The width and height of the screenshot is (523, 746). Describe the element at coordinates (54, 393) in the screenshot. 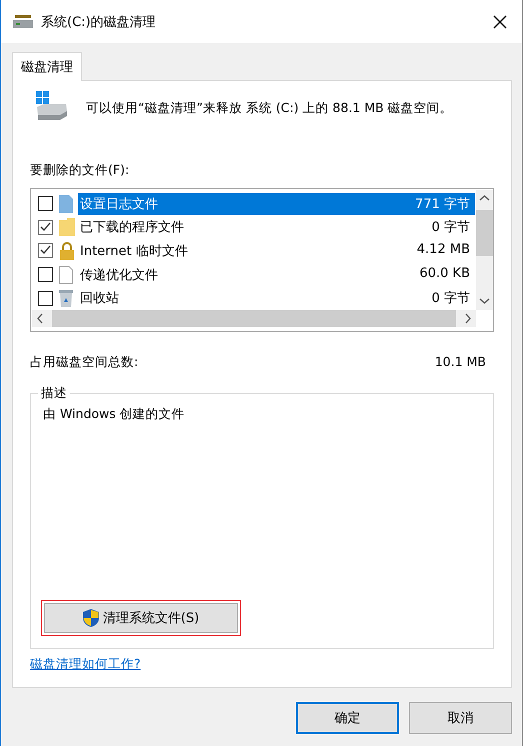

I see `group-title: 描述` at that location.